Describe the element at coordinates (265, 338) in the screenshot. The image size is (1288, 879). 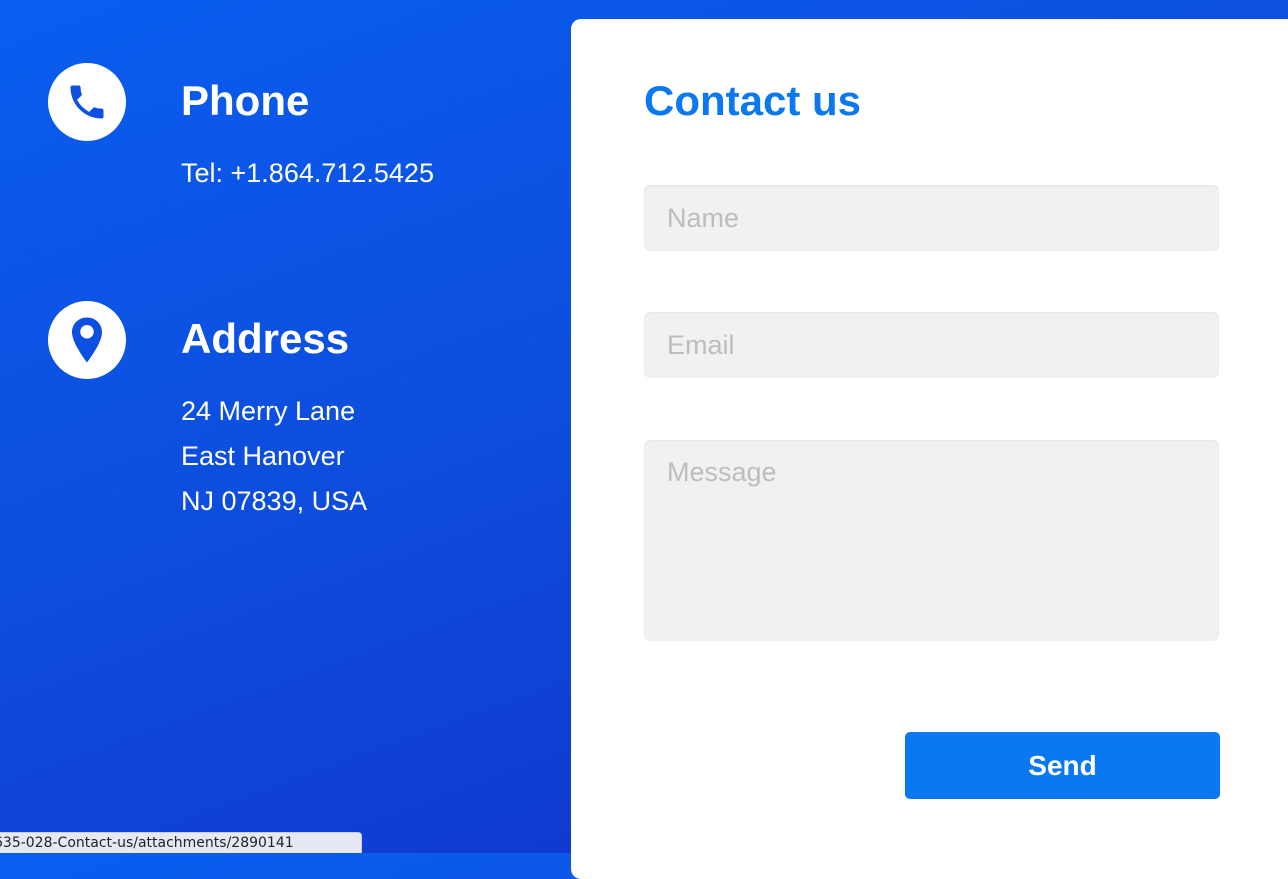
I see `address-title: Address` at that location.